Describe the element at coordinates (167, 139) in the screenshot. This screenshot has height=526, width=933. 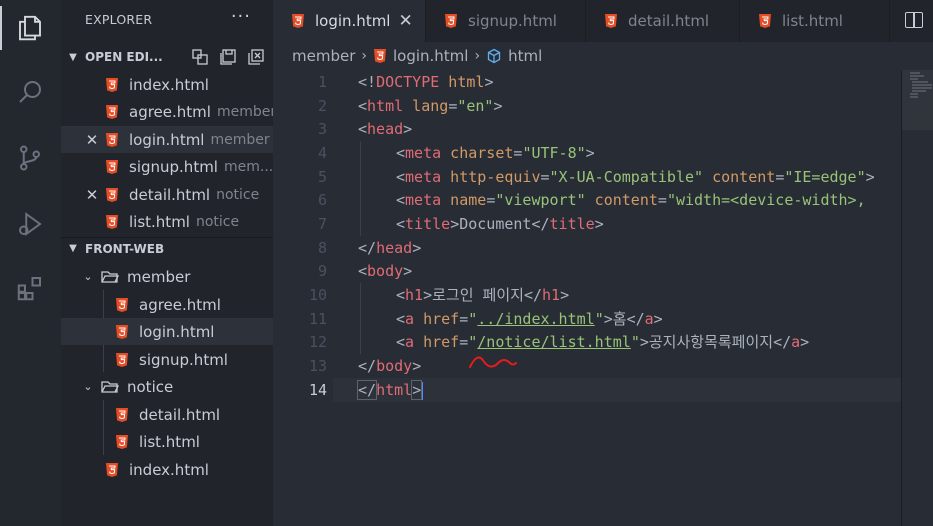
I see `open-editor-item: ✕ login.html member` at that location.